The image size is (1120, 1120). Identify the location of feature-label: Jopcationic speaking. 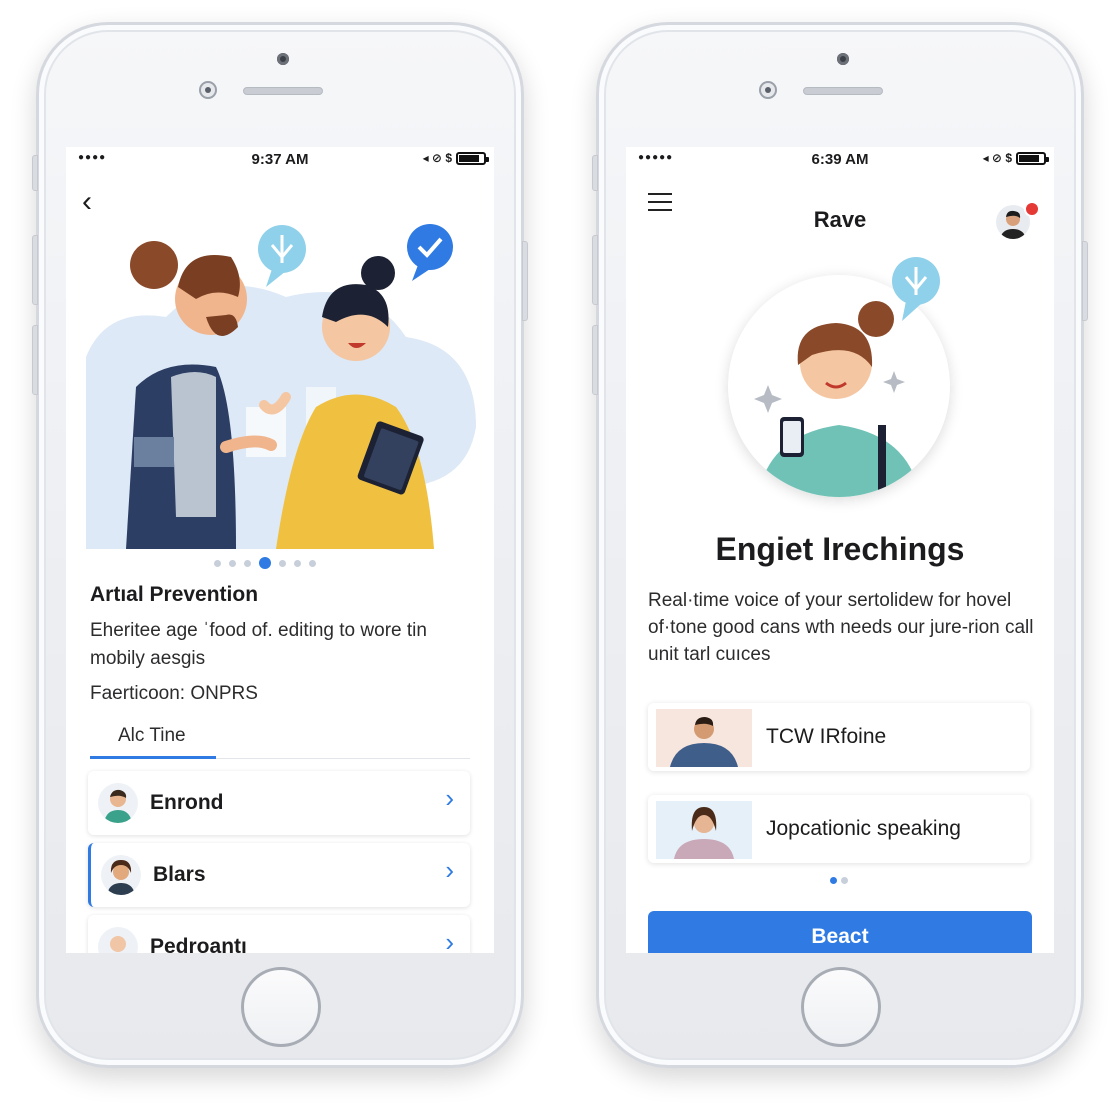
(863, 828).